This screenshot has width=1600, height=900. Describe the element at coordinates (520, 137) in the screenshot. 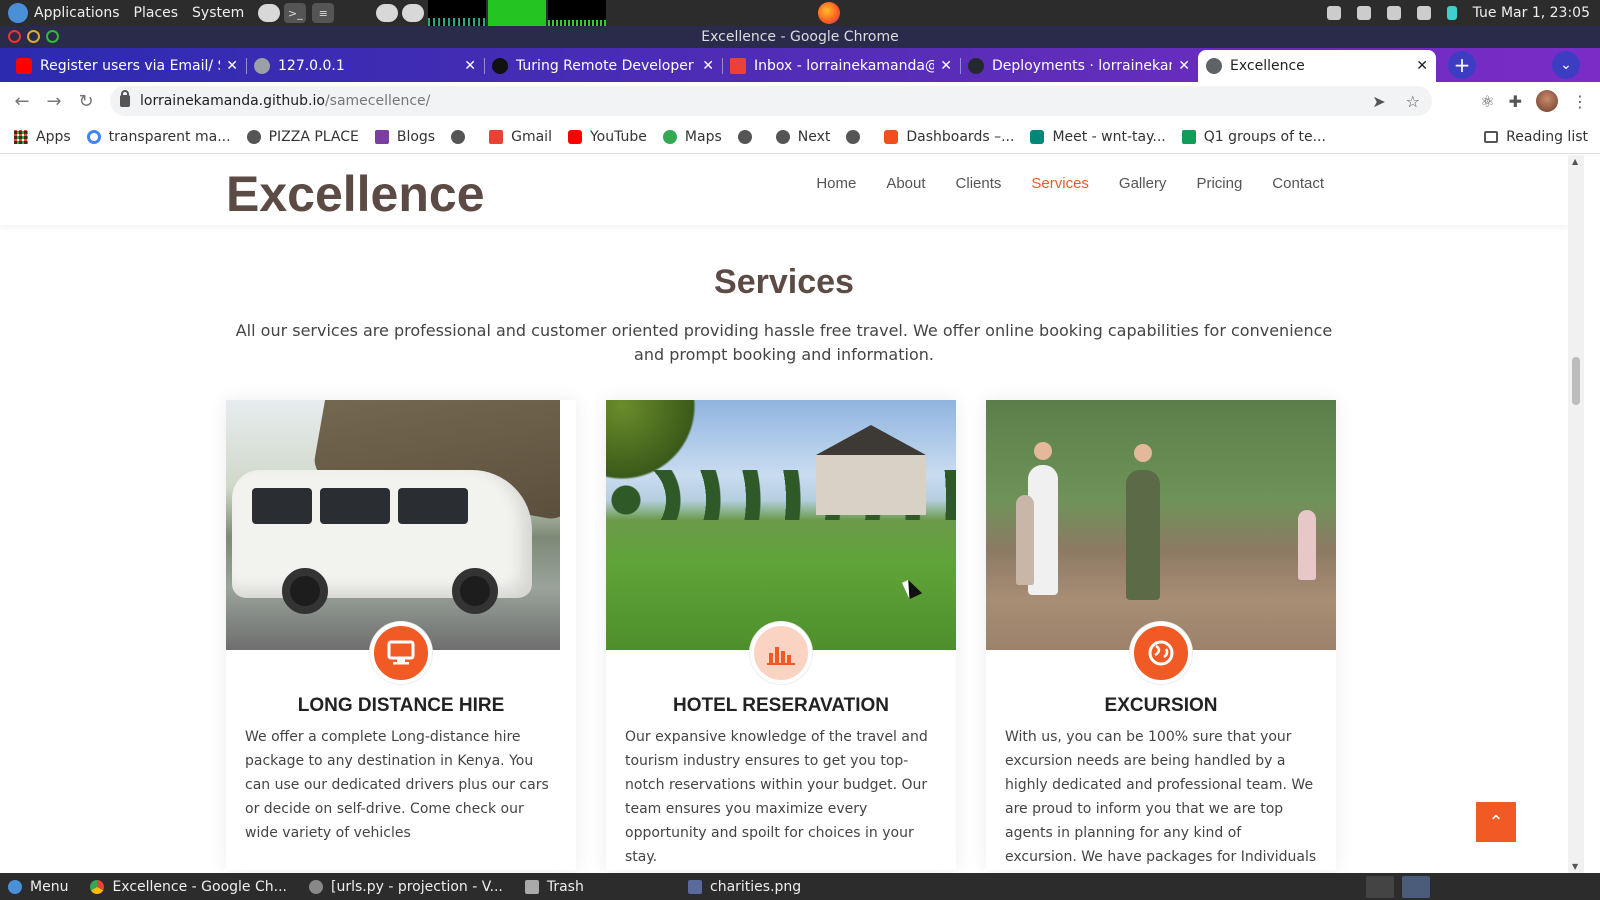

I see `bookmark-gmail: Gmail` at that location.